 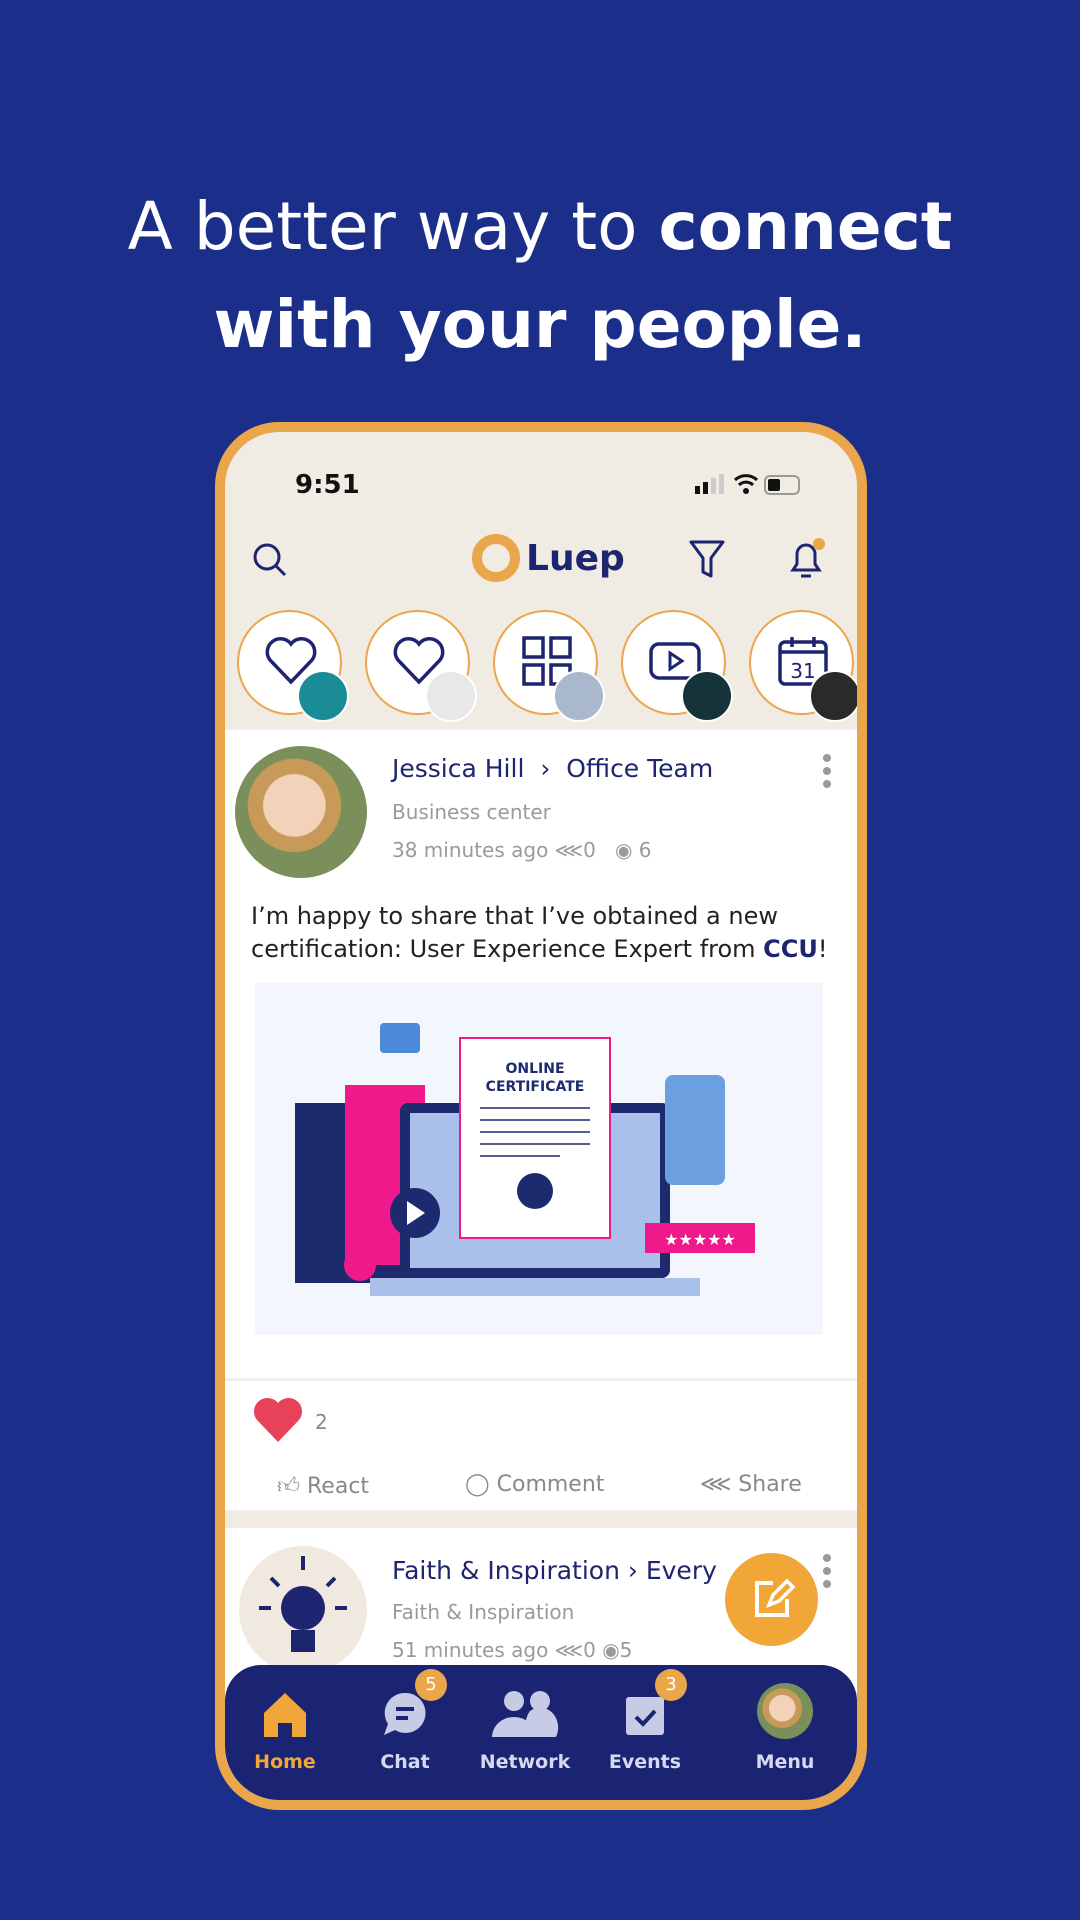 I want to click on group-name: Every, so click(x=681, y=1570).